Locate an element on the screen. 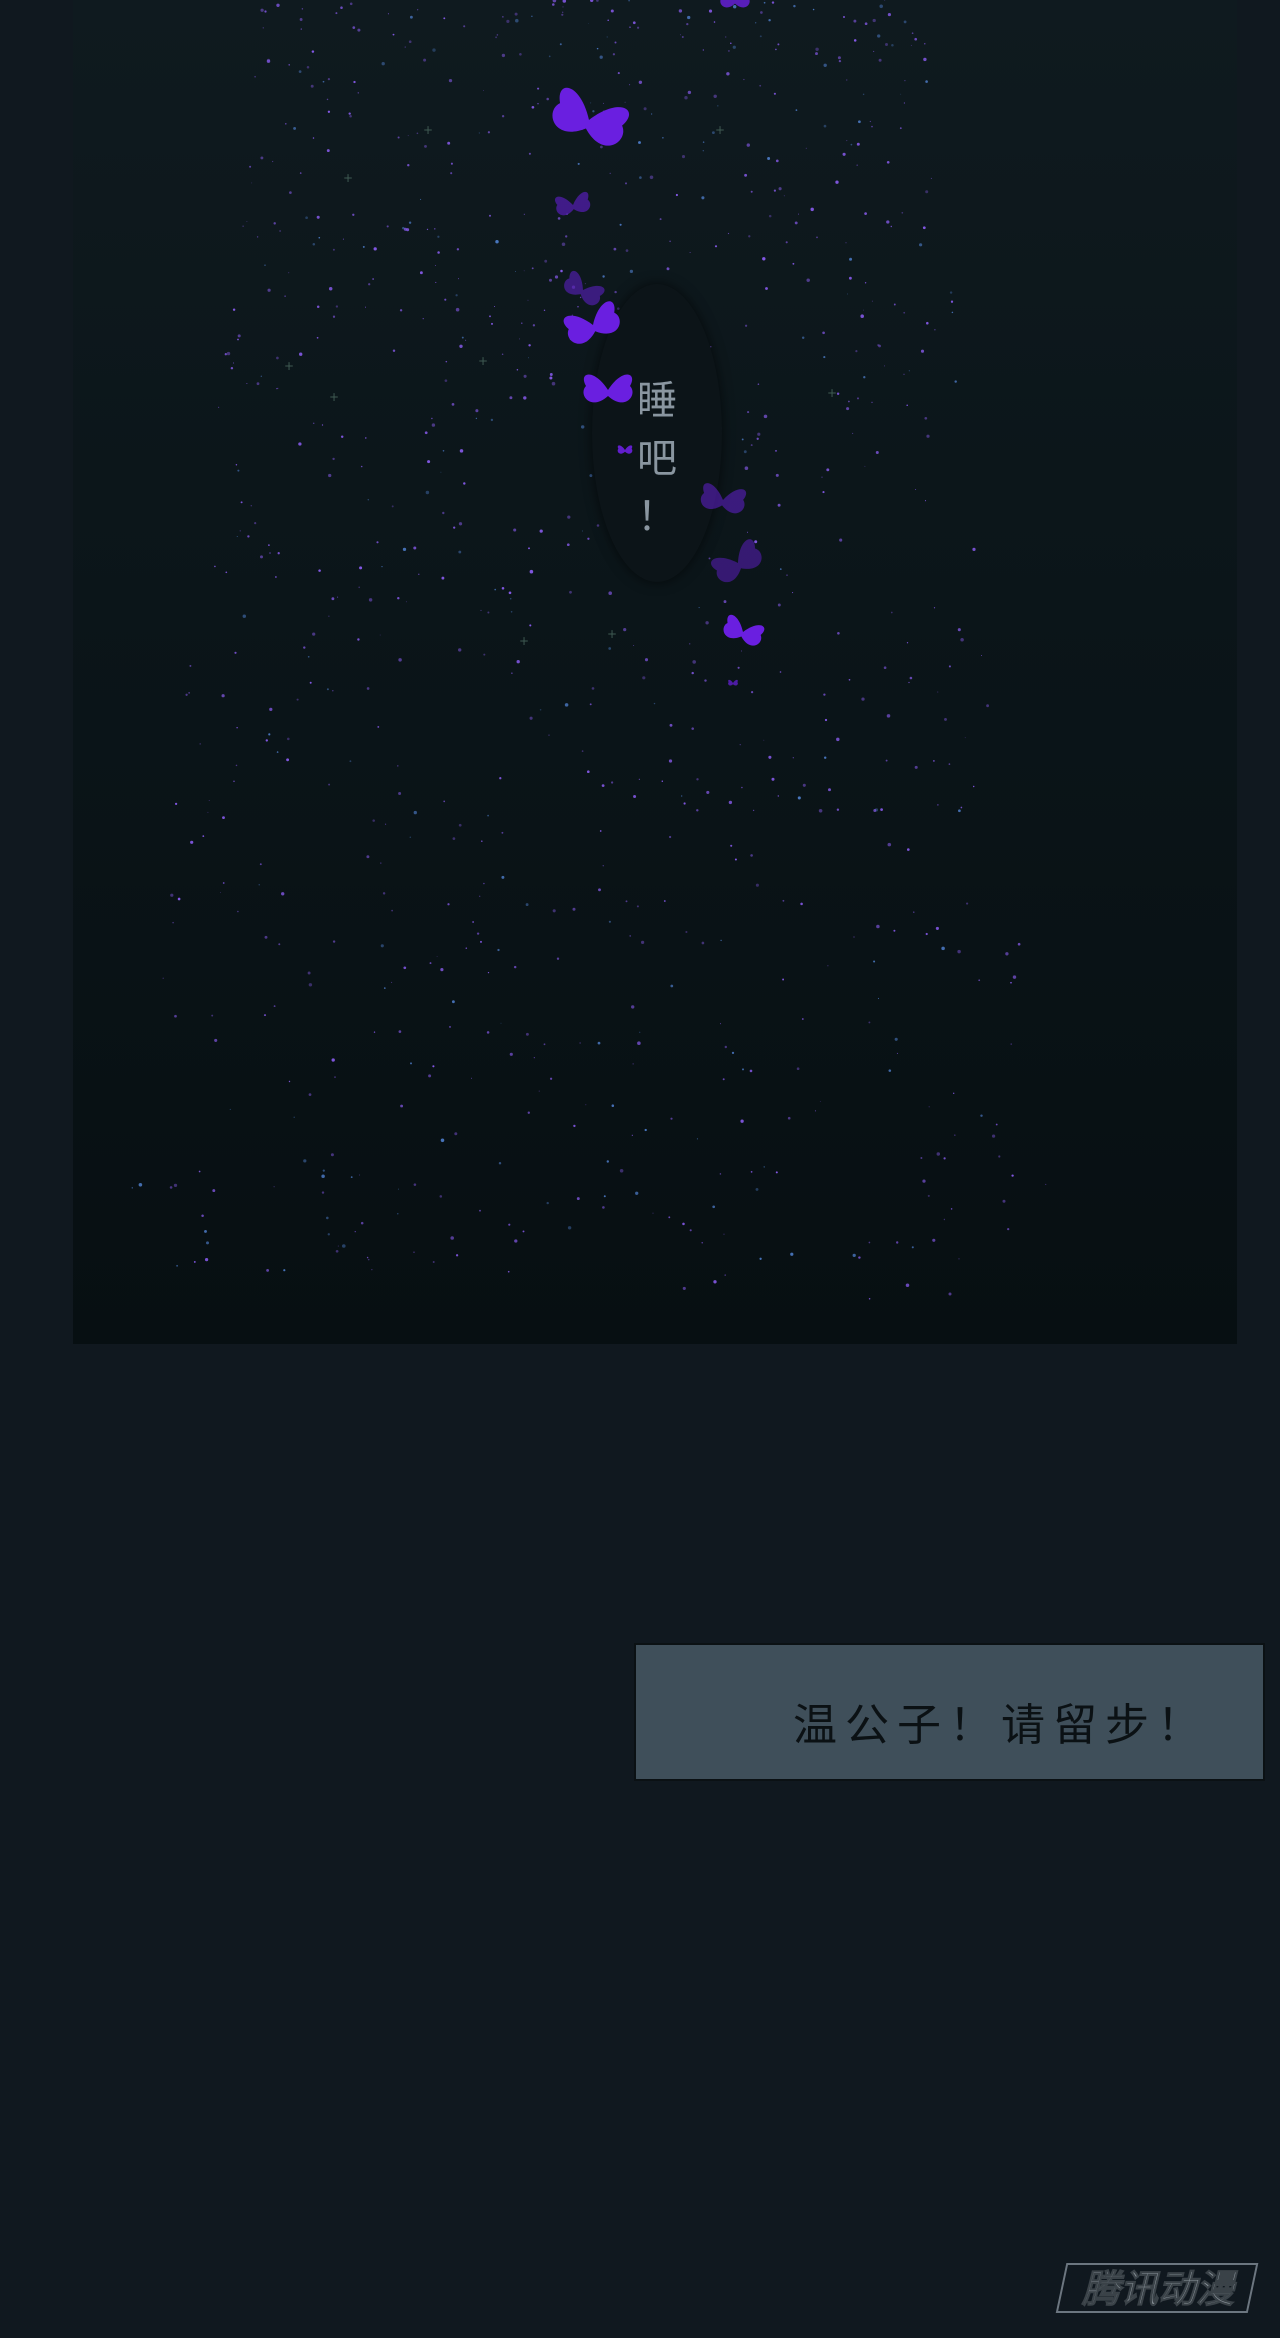 The width and height of the screenshot is (1280, 2338). tencent-comic-logo: 腾讯动漫 is located at coordinates (1157, 2288).